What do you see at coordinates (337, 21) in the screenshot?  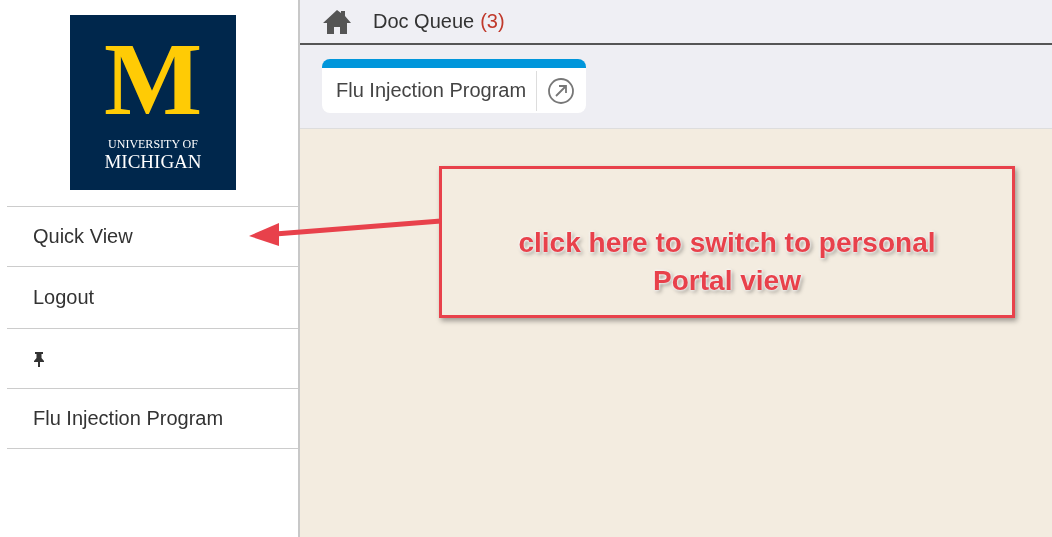 I see `home-icon` at bounding box center [337, 21].